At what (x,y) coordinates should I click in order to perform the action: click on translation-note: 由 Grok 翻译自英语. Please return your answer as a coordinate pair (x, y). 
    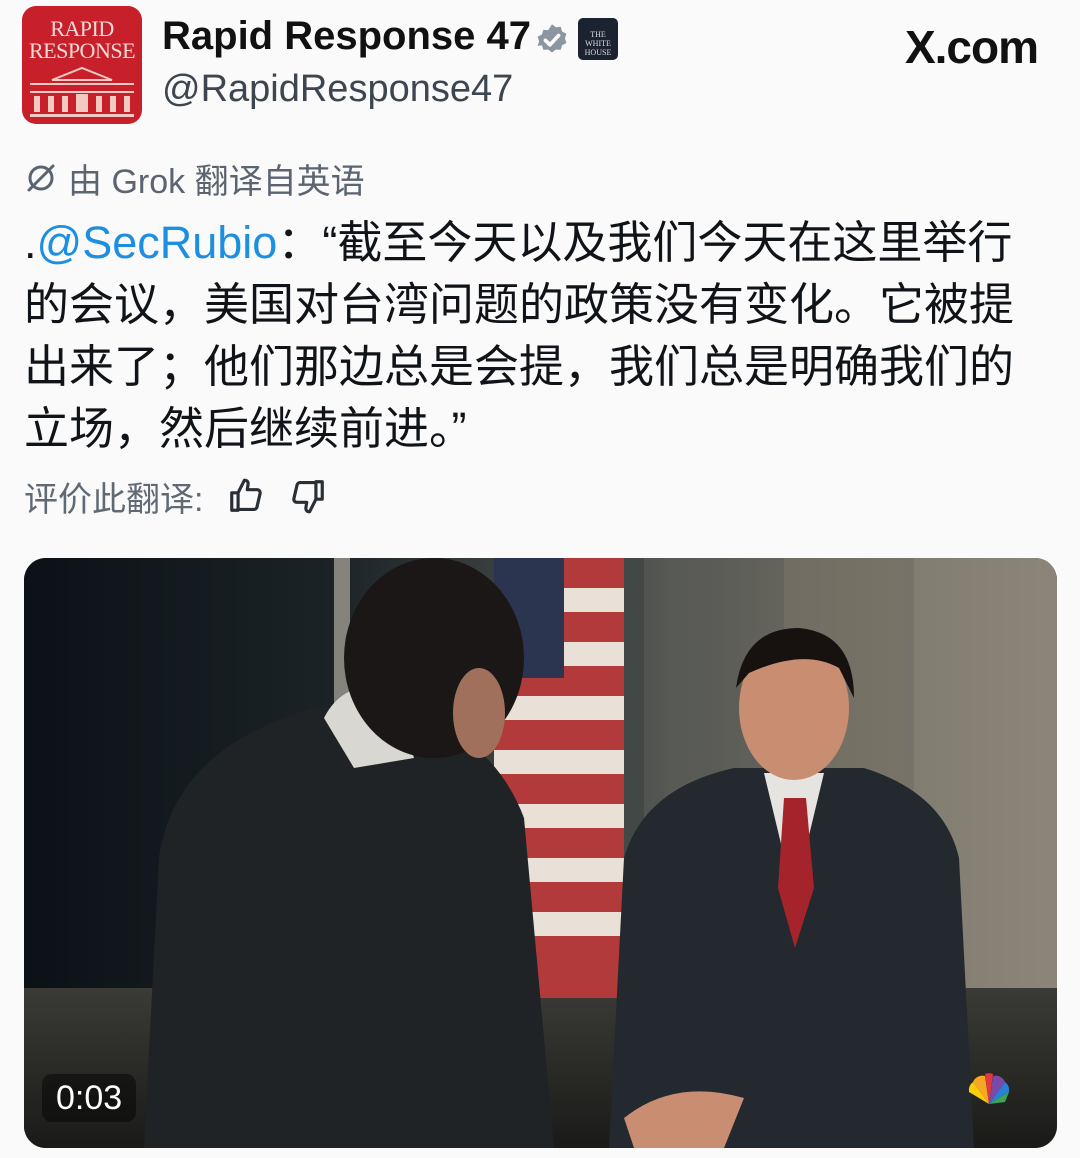
    Looking at the image, I should click on (194, 179).